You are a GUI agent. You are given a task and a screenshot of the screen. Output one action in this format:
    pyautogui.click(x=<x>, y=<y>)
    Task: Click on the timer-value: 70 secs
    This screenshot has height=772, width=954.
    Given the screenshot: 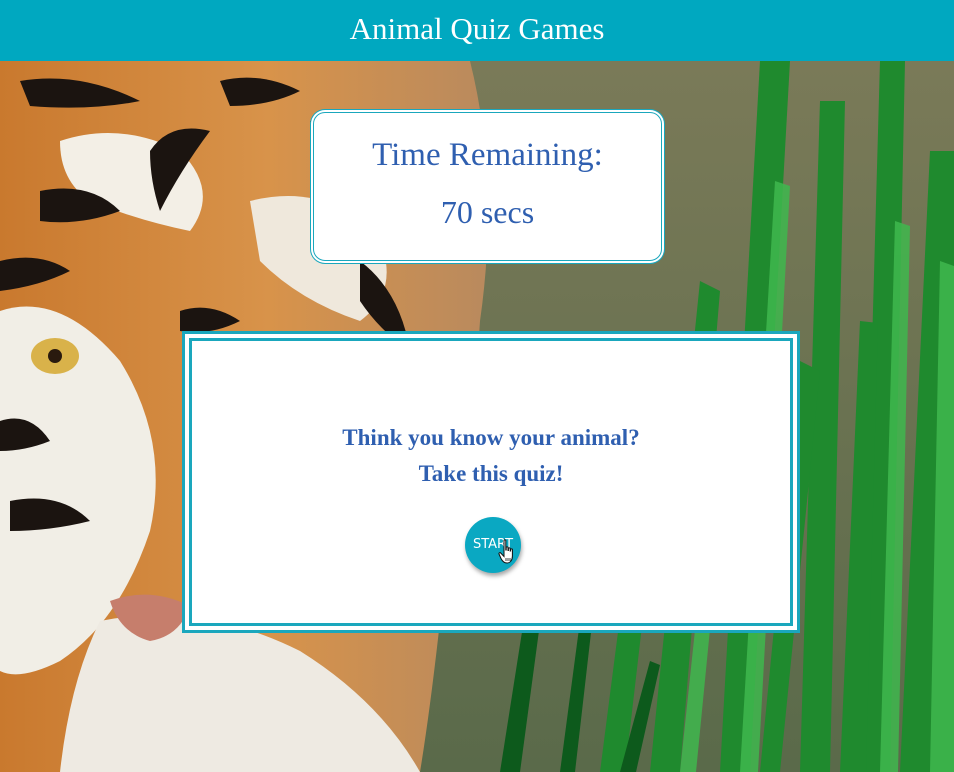 What is the action you would take?
    pyautogui.click(x=487, y=212)
    